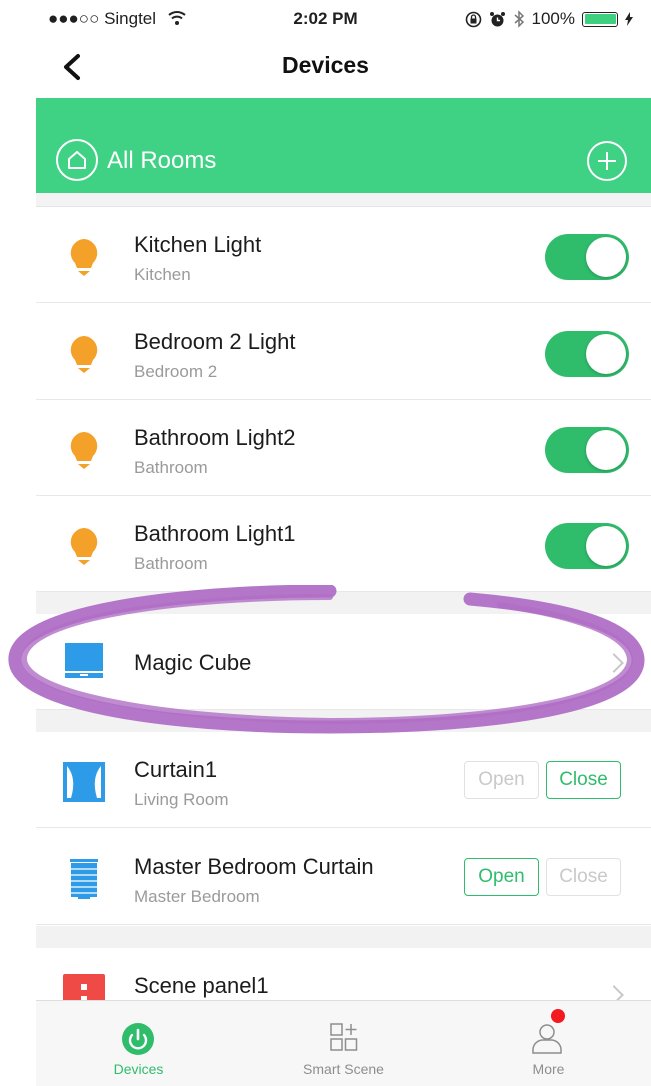 Image resolution: width=651 pixels, height=1086 pixels. I want to click on device-room: Master Bedroom, so click(197, 896).